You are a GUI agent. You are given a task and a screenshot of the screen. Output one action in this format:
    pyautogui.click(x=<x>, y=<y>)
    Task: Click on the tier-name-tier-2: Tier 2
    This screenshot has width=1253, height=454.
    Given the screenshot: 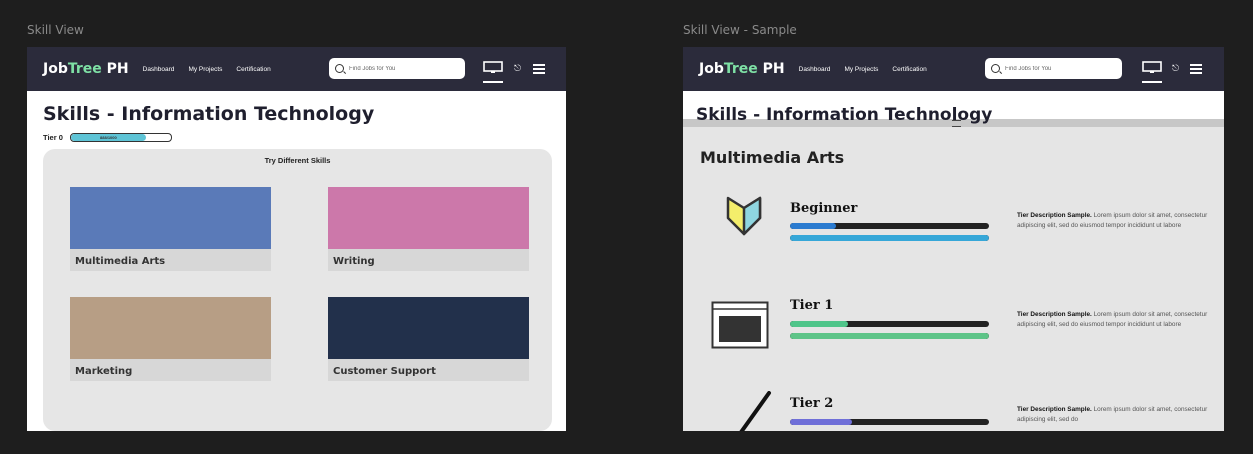 What is the action you would take?
    pyautogui.click(x=812, y=403)
    